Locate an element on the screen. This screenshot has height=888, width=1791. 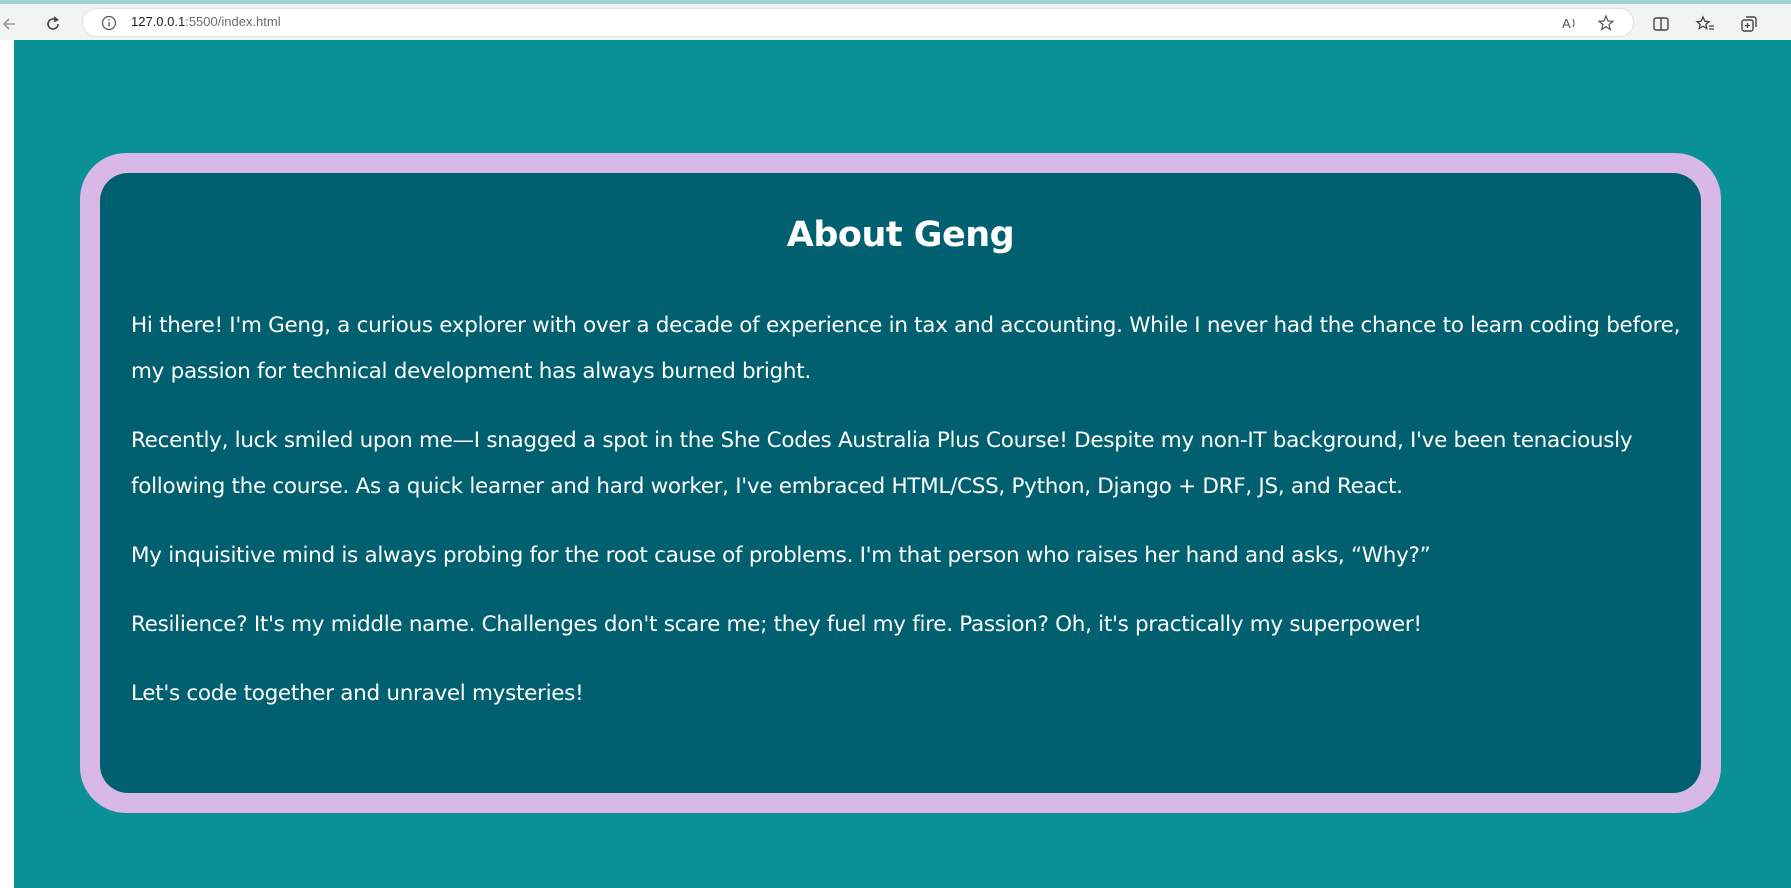
url-host: 127.0.0.1 is located at coordinates (158, 21).